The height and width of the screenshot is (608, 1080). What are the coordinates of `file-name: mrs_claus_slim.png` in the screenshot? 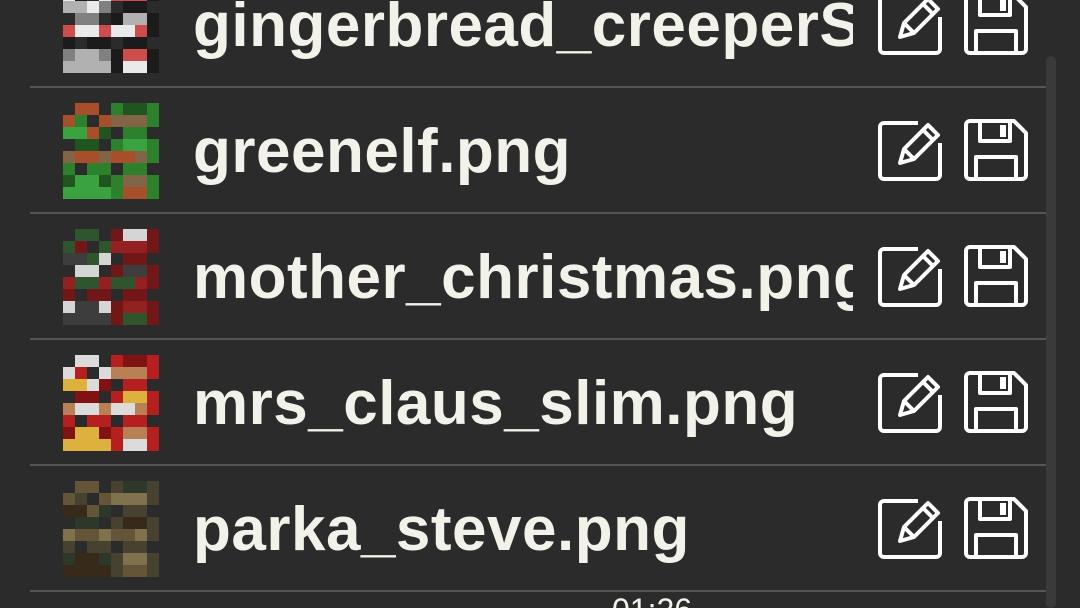 It's located at (496, 403).